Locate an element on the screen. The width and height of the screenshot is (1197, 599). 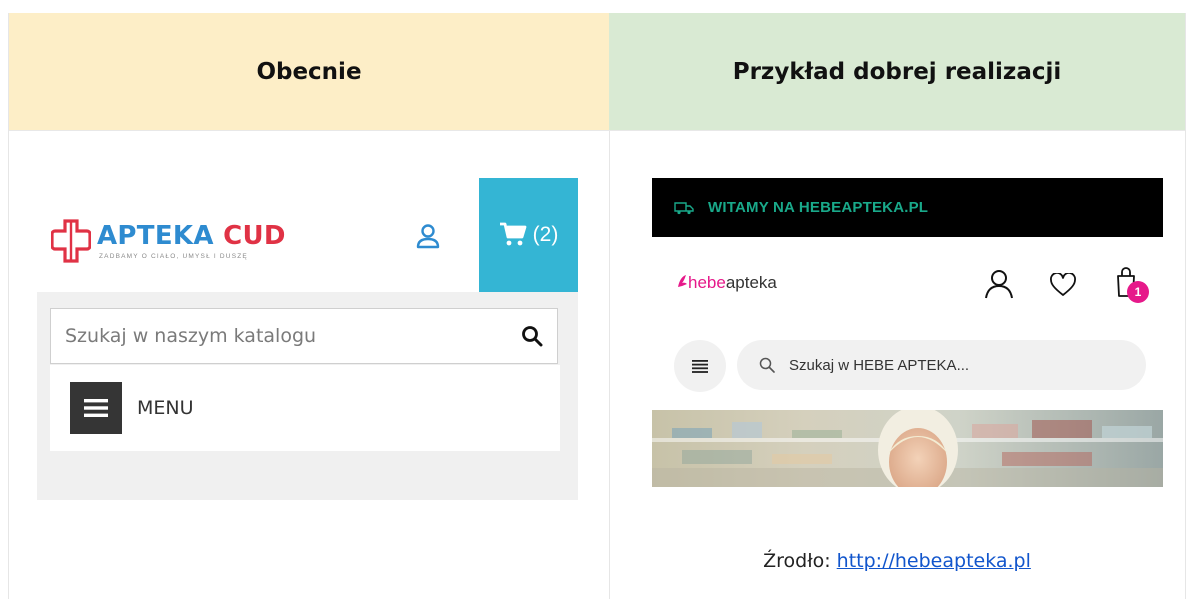
cart-icon is located at coordinates (513, 234).